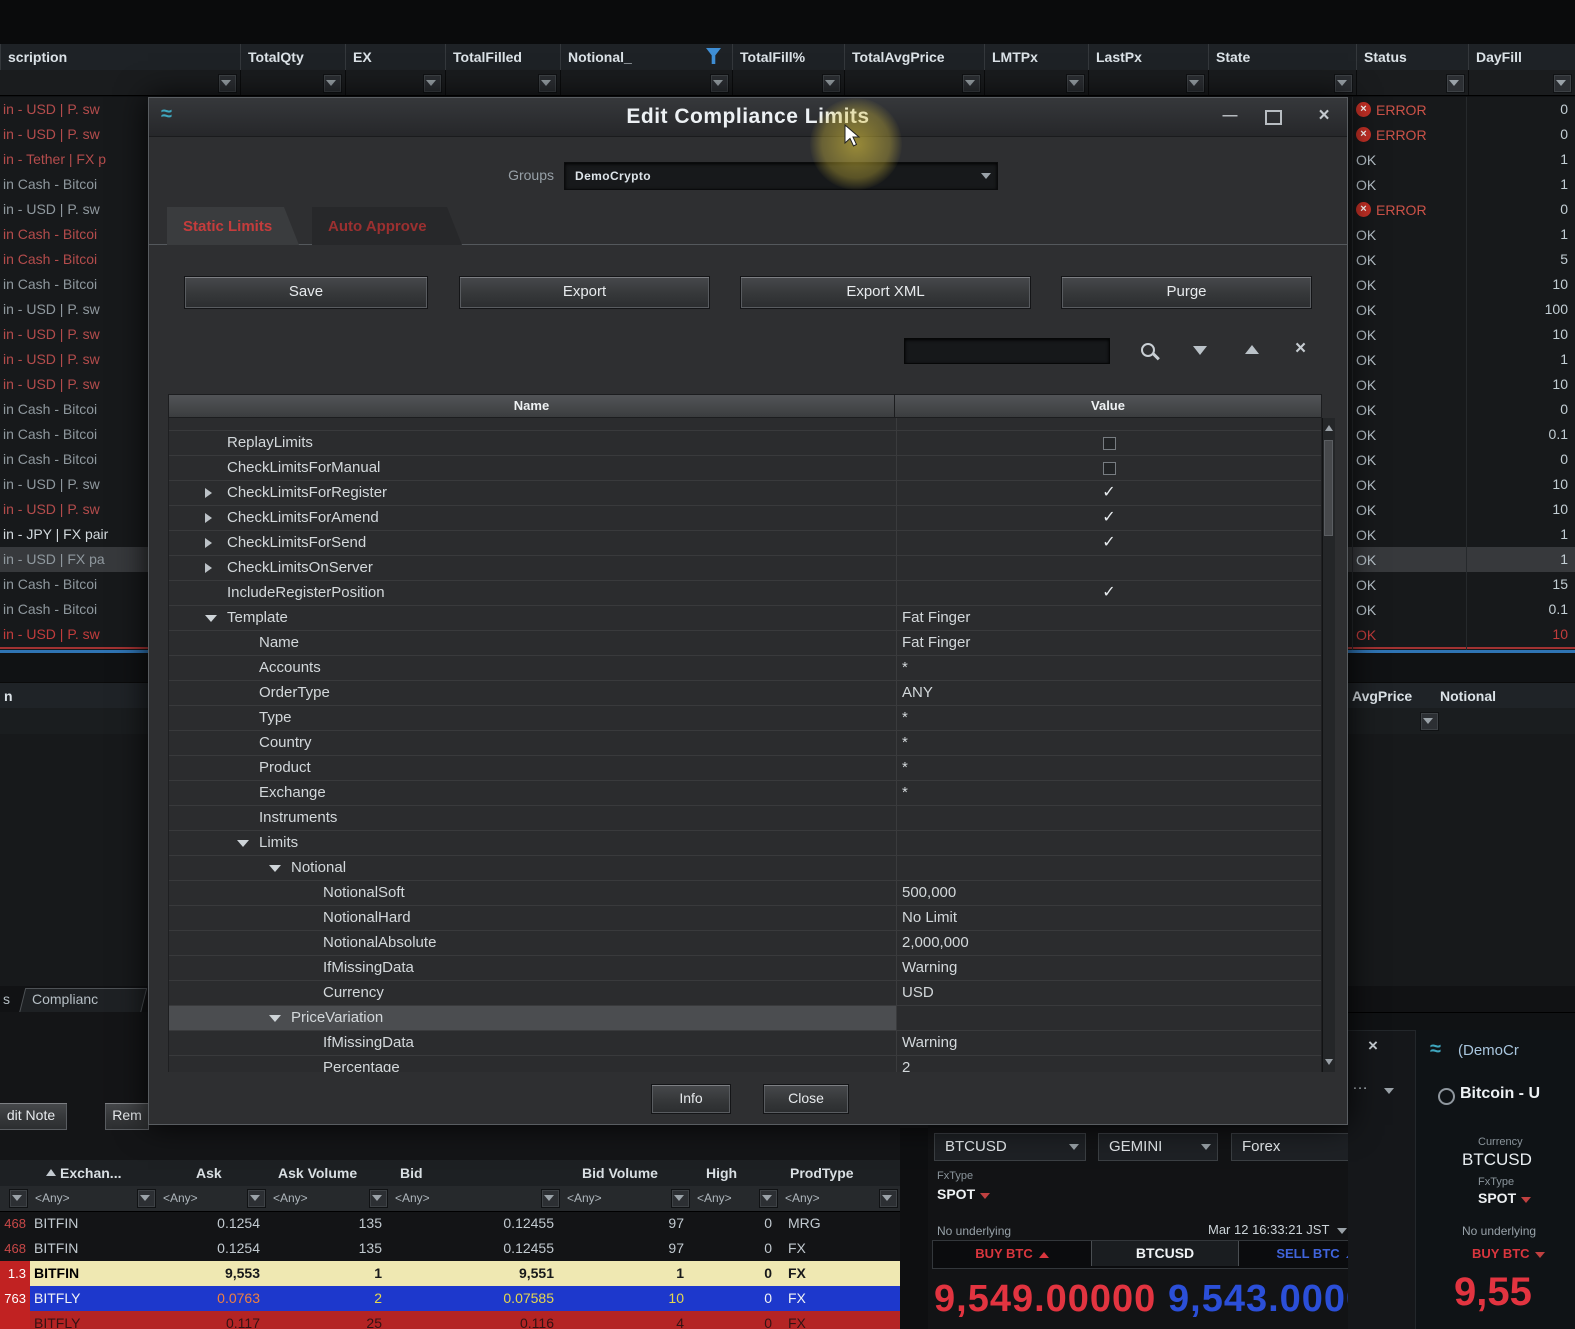  I want to click on chevron-down-icon, so click(1389, 1091).